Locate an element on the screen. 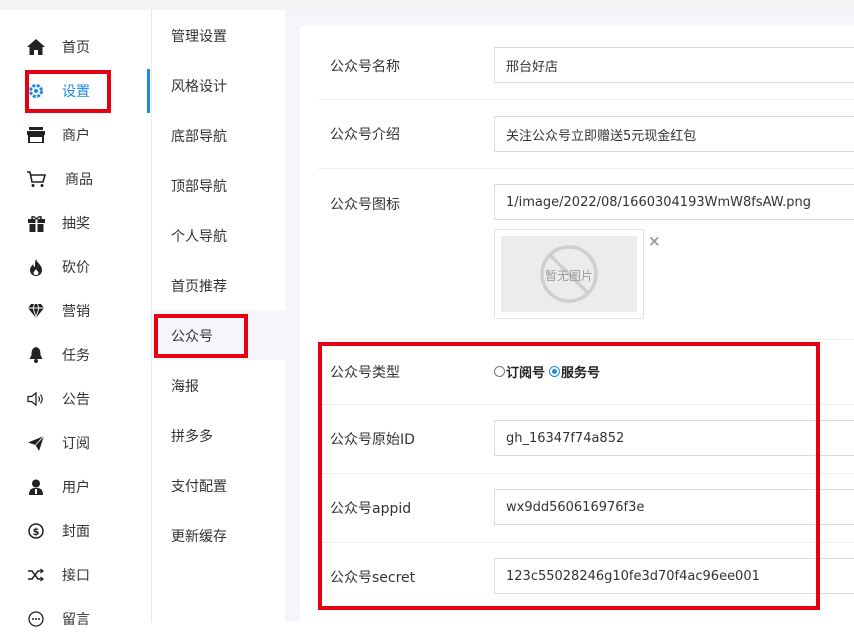 This screenshot has width=854, height=641. nav-label: 营销 is located at coordinates (76, 312).